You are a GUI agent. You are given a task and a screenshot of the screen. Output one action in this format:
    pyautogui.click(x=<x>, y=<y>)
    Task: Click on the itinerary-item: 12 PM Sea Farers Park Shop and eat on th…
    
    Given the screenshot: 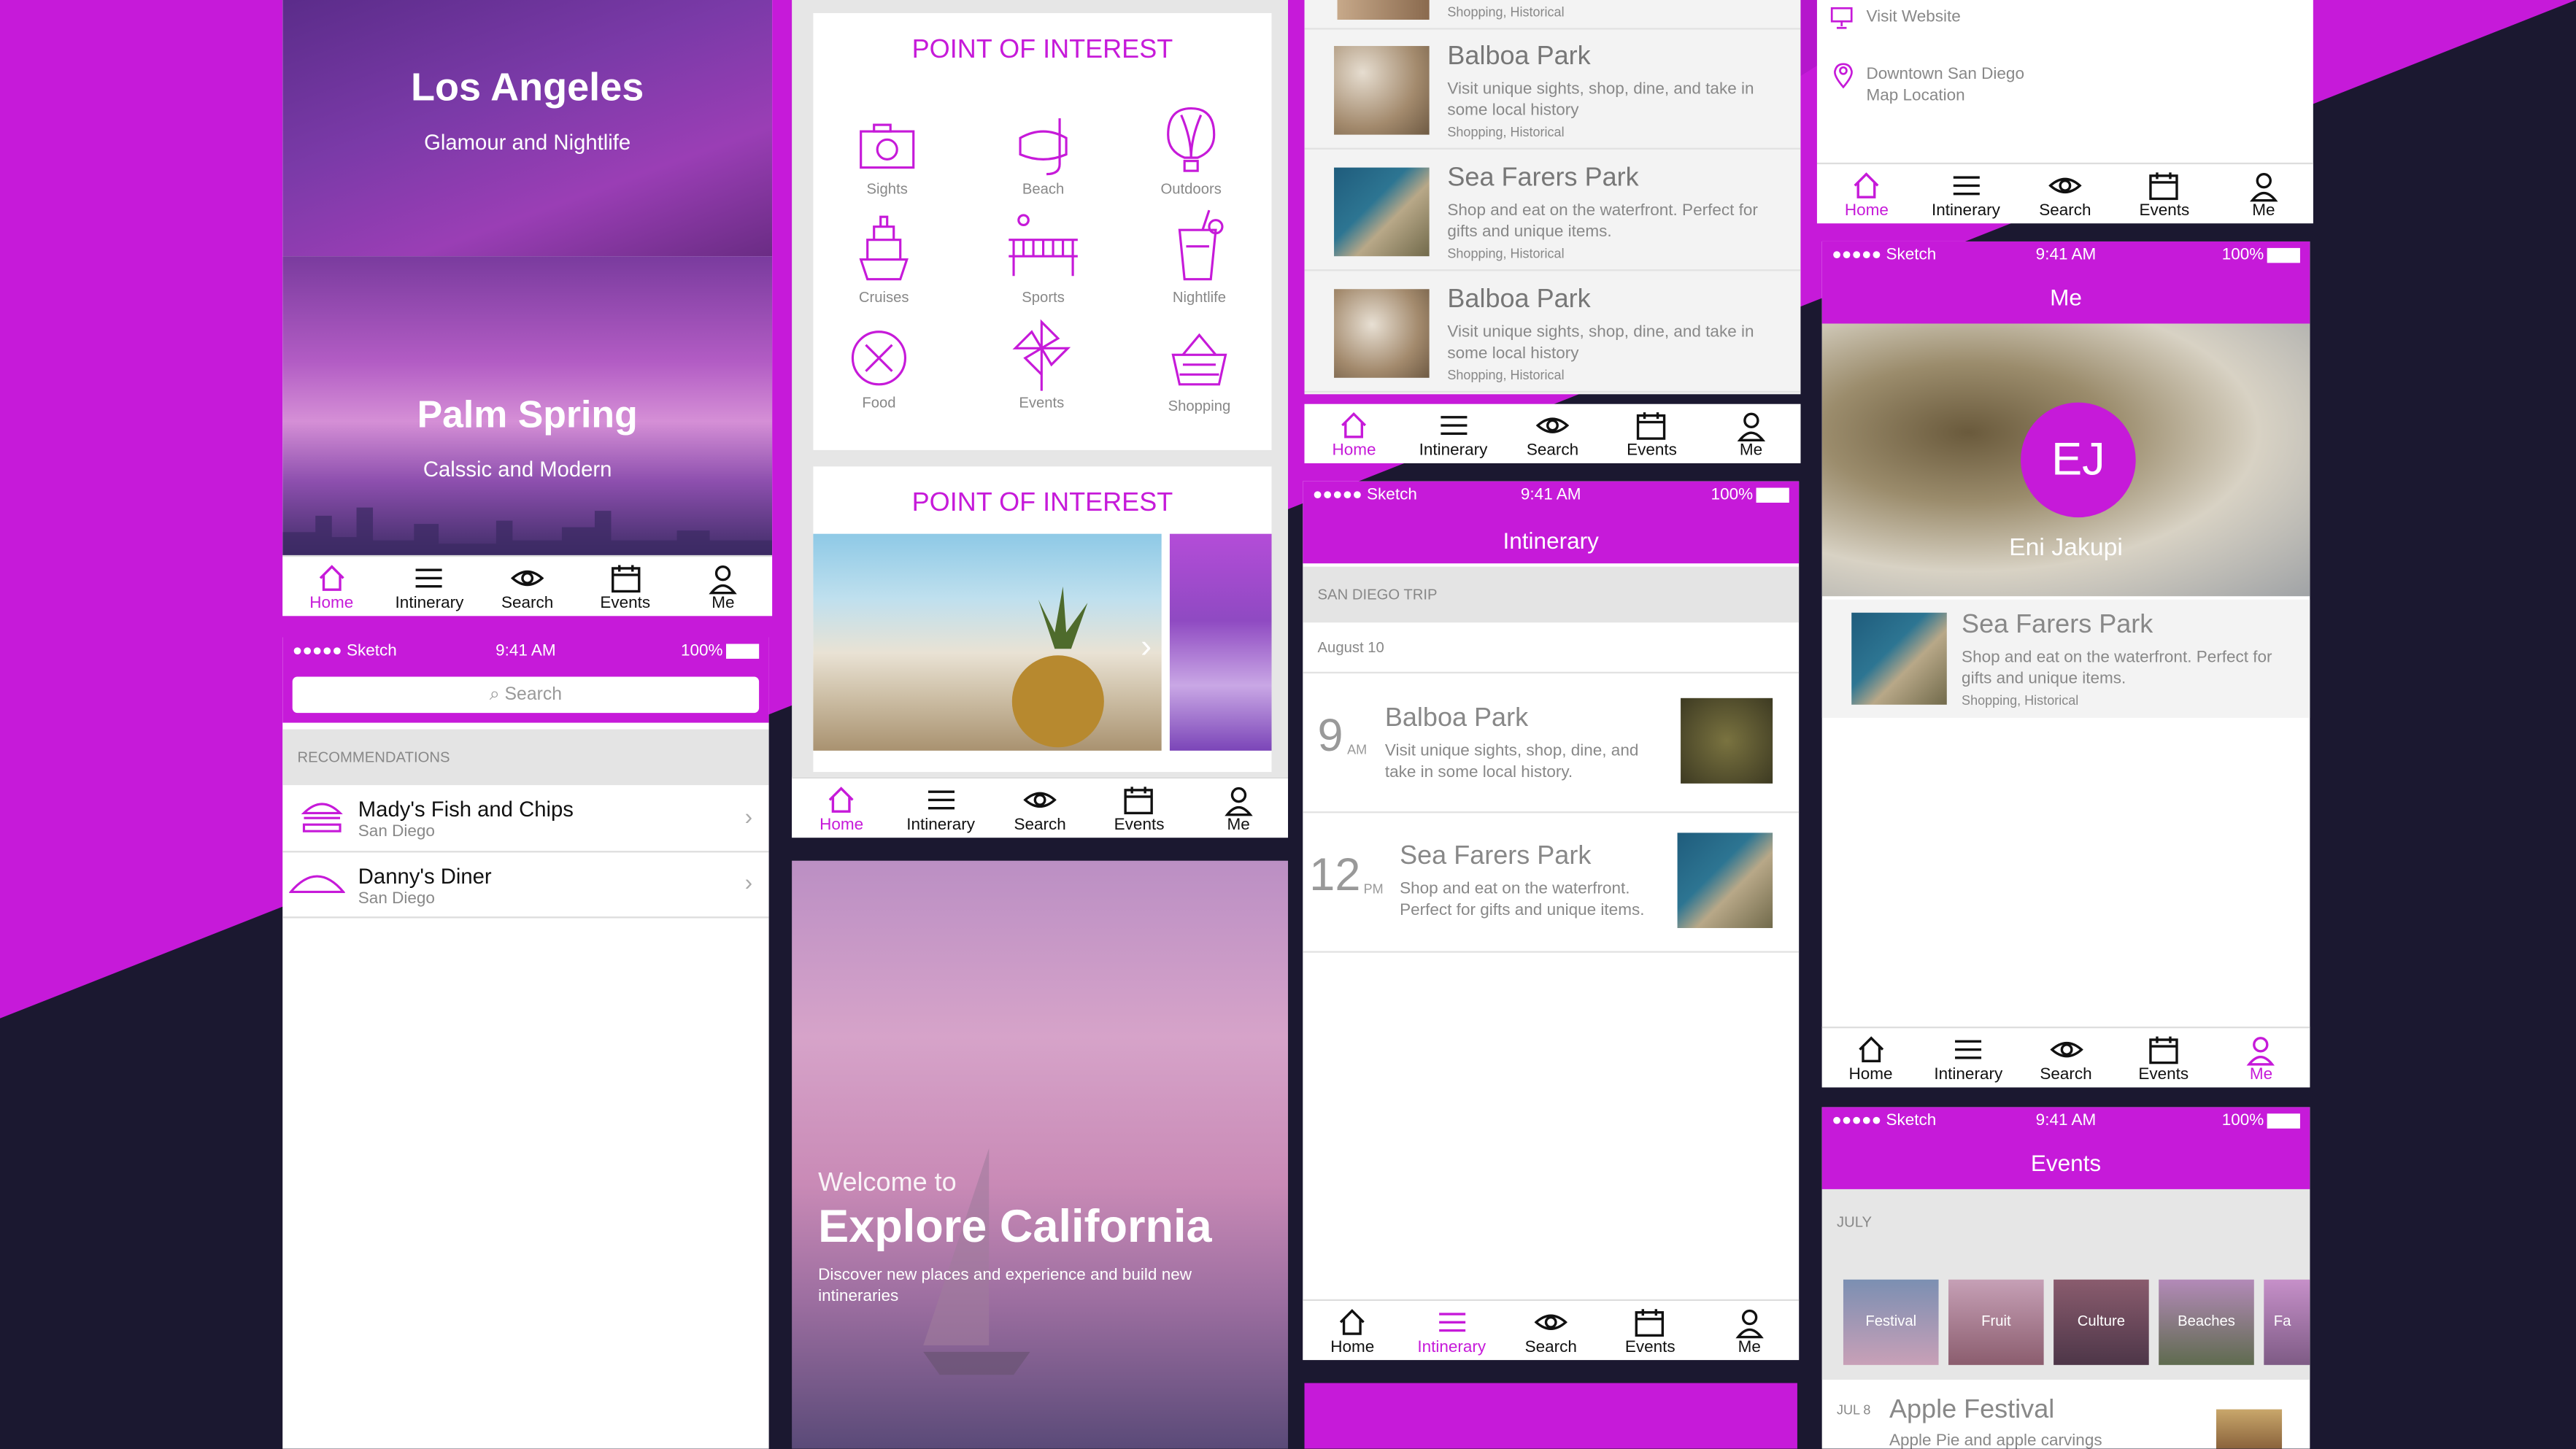 What is the action you would take?
    pyautogui.click(x=1551, y=883)
    